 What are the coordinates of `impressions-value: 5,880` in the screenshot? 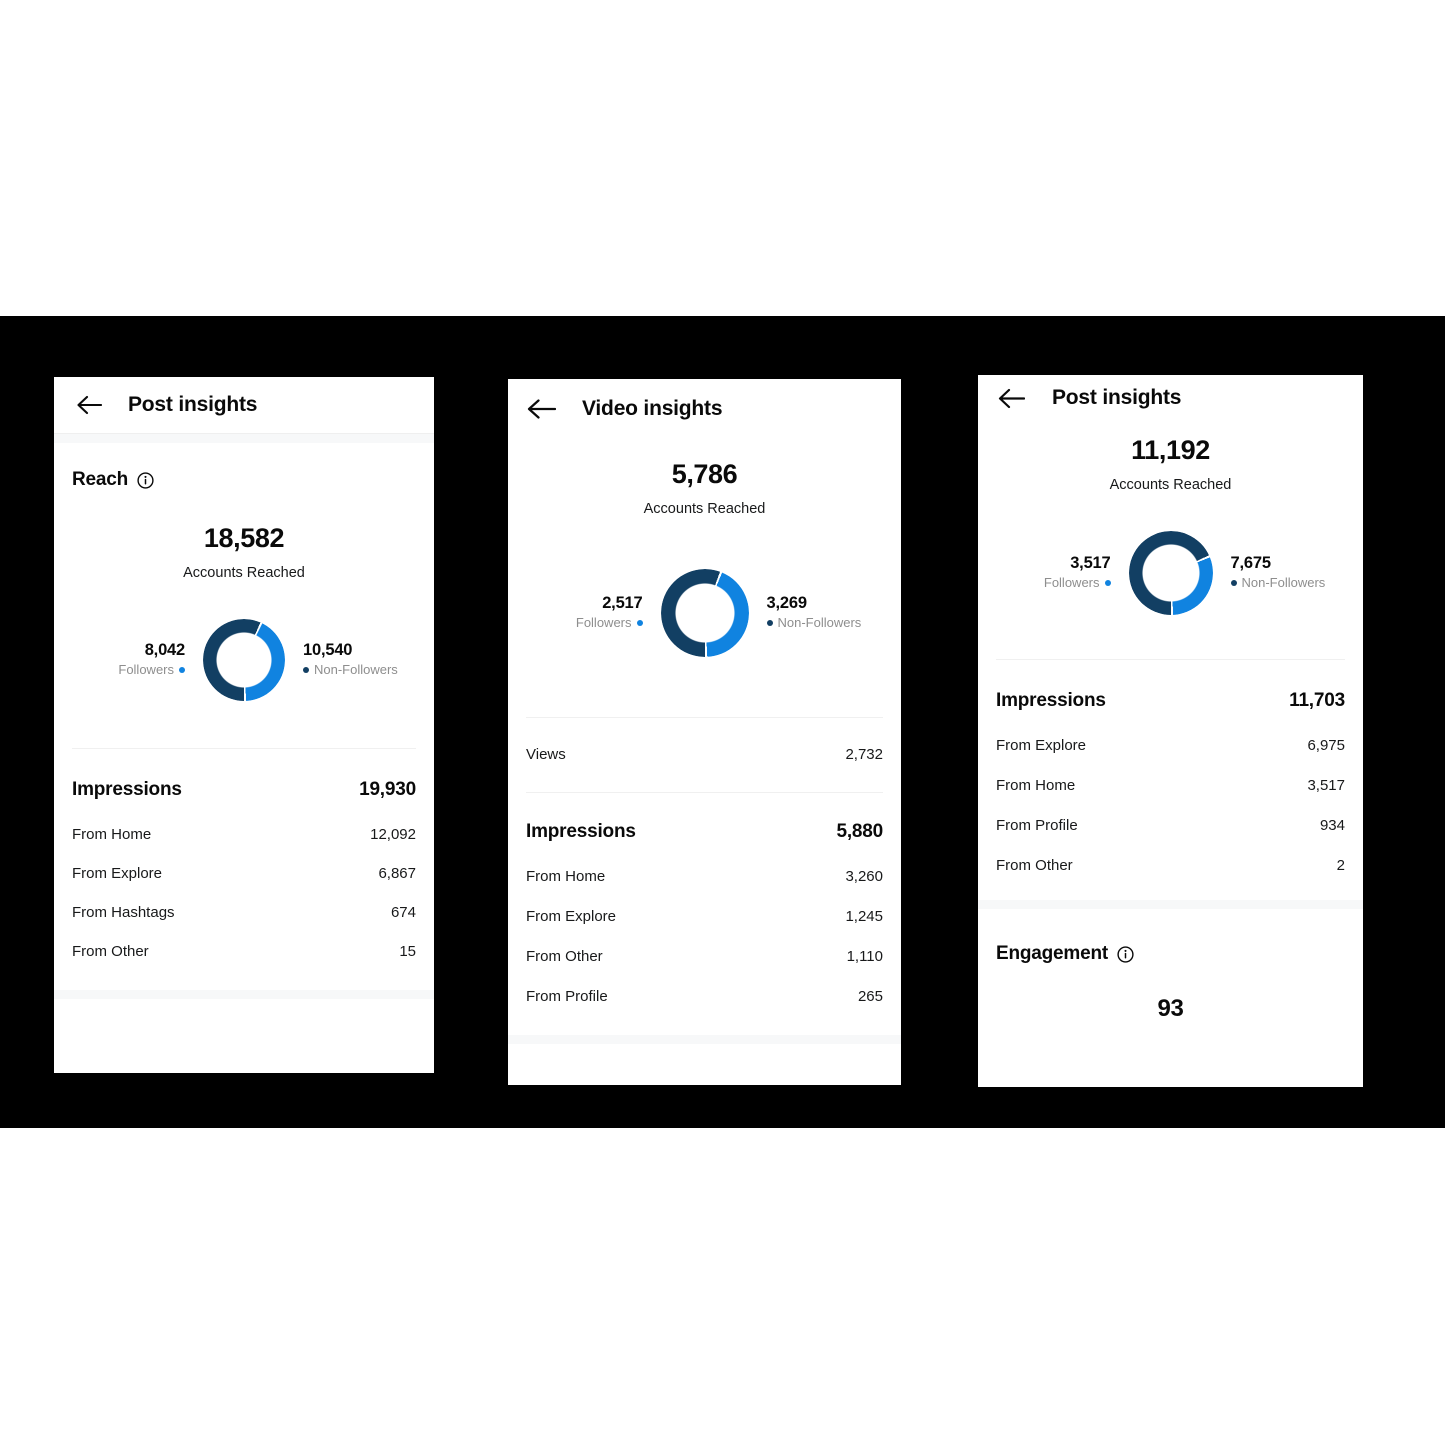 It's located at (859, 831).